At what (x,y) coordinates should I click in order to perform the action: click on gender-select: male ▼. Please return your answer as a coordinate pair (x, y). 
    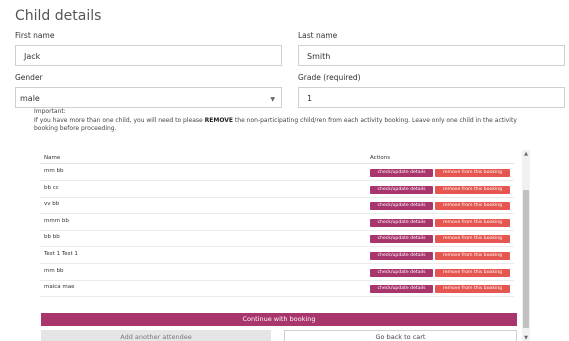
    Looking at the image, I should click on (148, 97).